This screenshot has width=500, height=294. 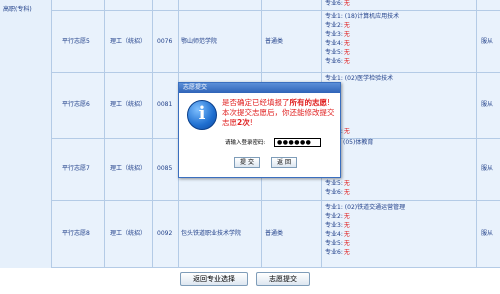 I want to click on password-input: ●●●●●●, so click(x=297, y=142).